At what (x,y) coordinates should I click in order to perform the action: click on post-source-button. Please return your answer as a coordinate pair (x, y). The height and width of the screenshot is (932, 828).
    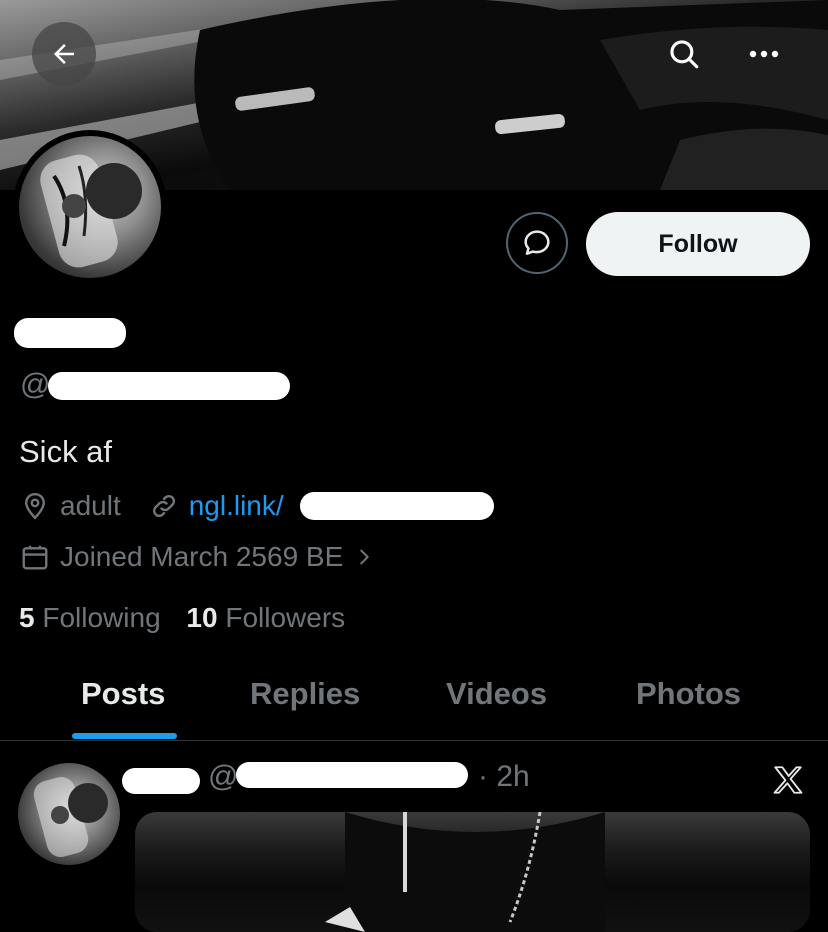
    Looking at the image, I should click on (788, 780).